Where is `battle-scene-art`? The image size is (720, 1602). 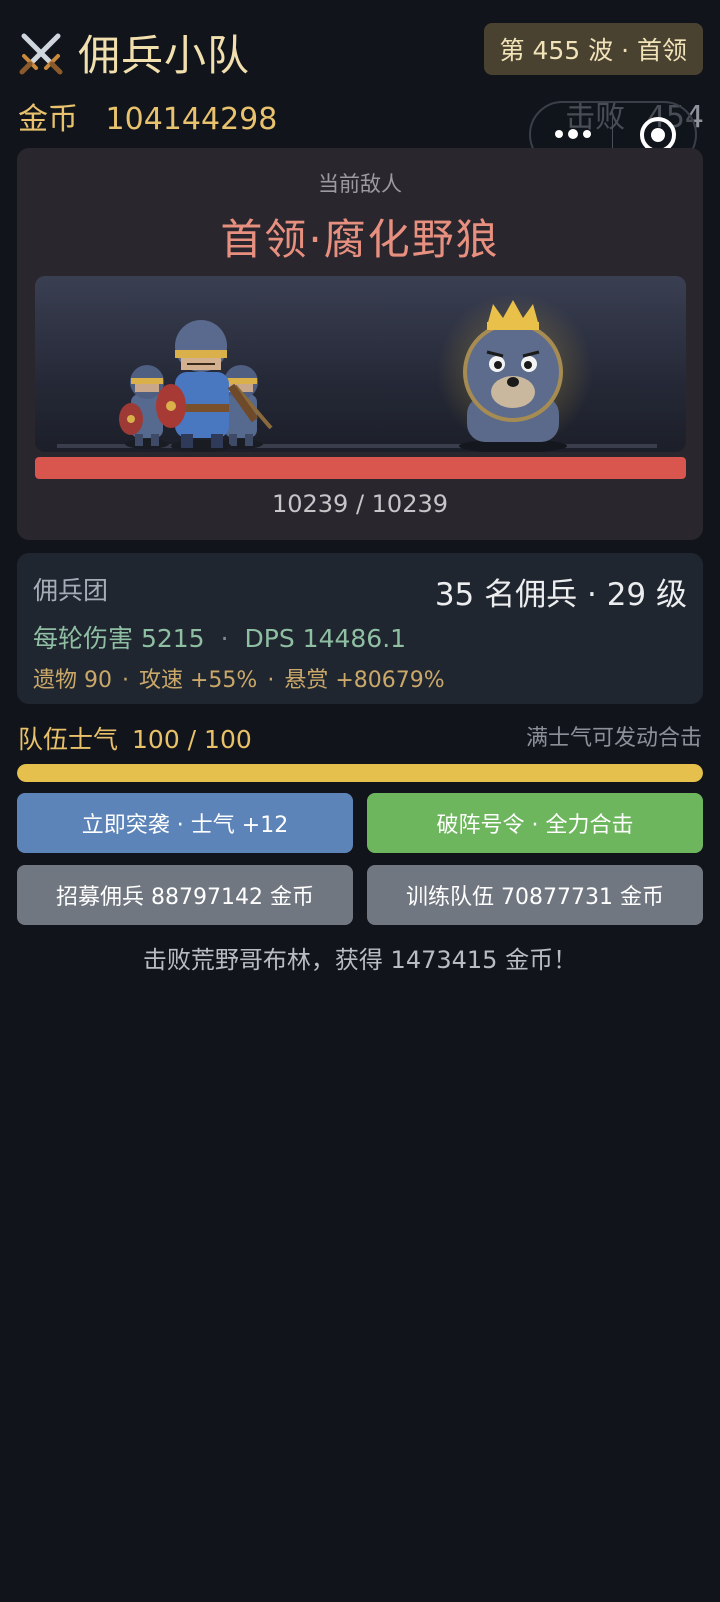
battle-scene-art is located at coordinates (357, 372).